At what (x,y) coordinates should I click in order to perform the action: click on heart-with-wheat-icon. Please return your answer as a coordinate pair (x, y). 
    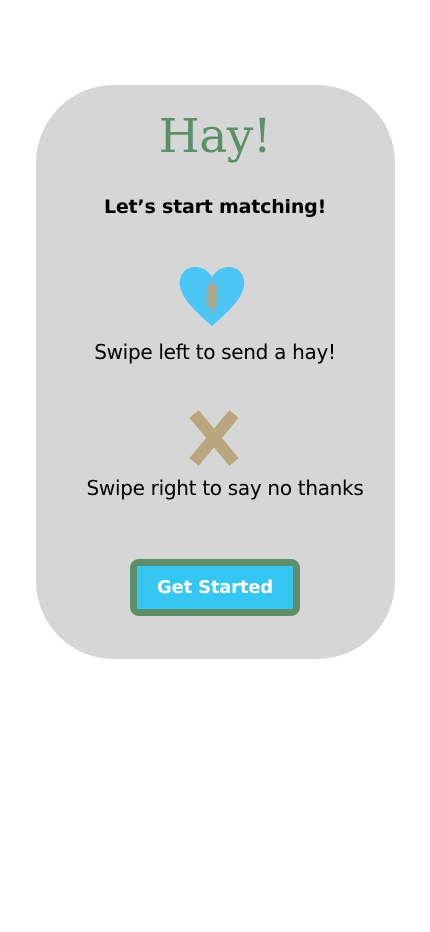
    Looking at the image, I should click on (212, 296).